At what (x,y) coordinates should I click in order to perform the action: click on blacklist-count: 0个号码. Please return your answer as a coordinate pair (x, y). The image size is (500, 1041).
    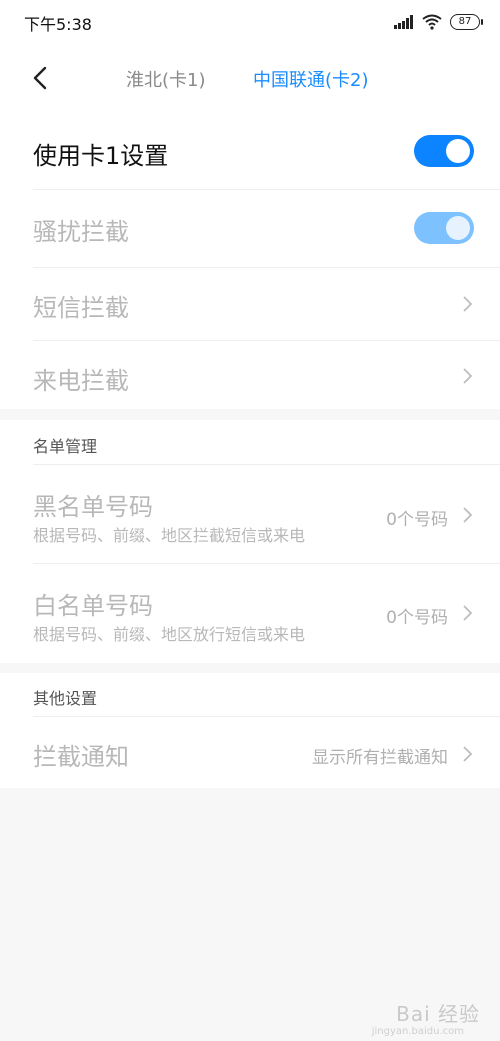
    Looking at the image, I should click on (417, 520).